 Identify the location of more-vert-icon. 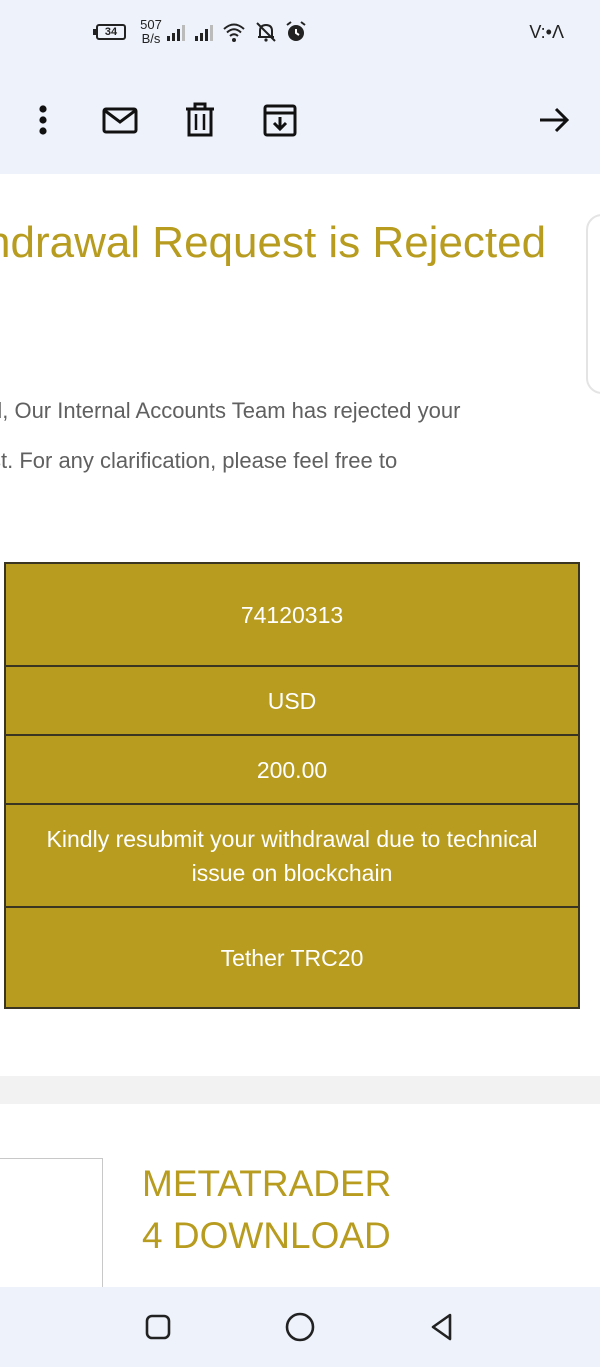
(43, 120).